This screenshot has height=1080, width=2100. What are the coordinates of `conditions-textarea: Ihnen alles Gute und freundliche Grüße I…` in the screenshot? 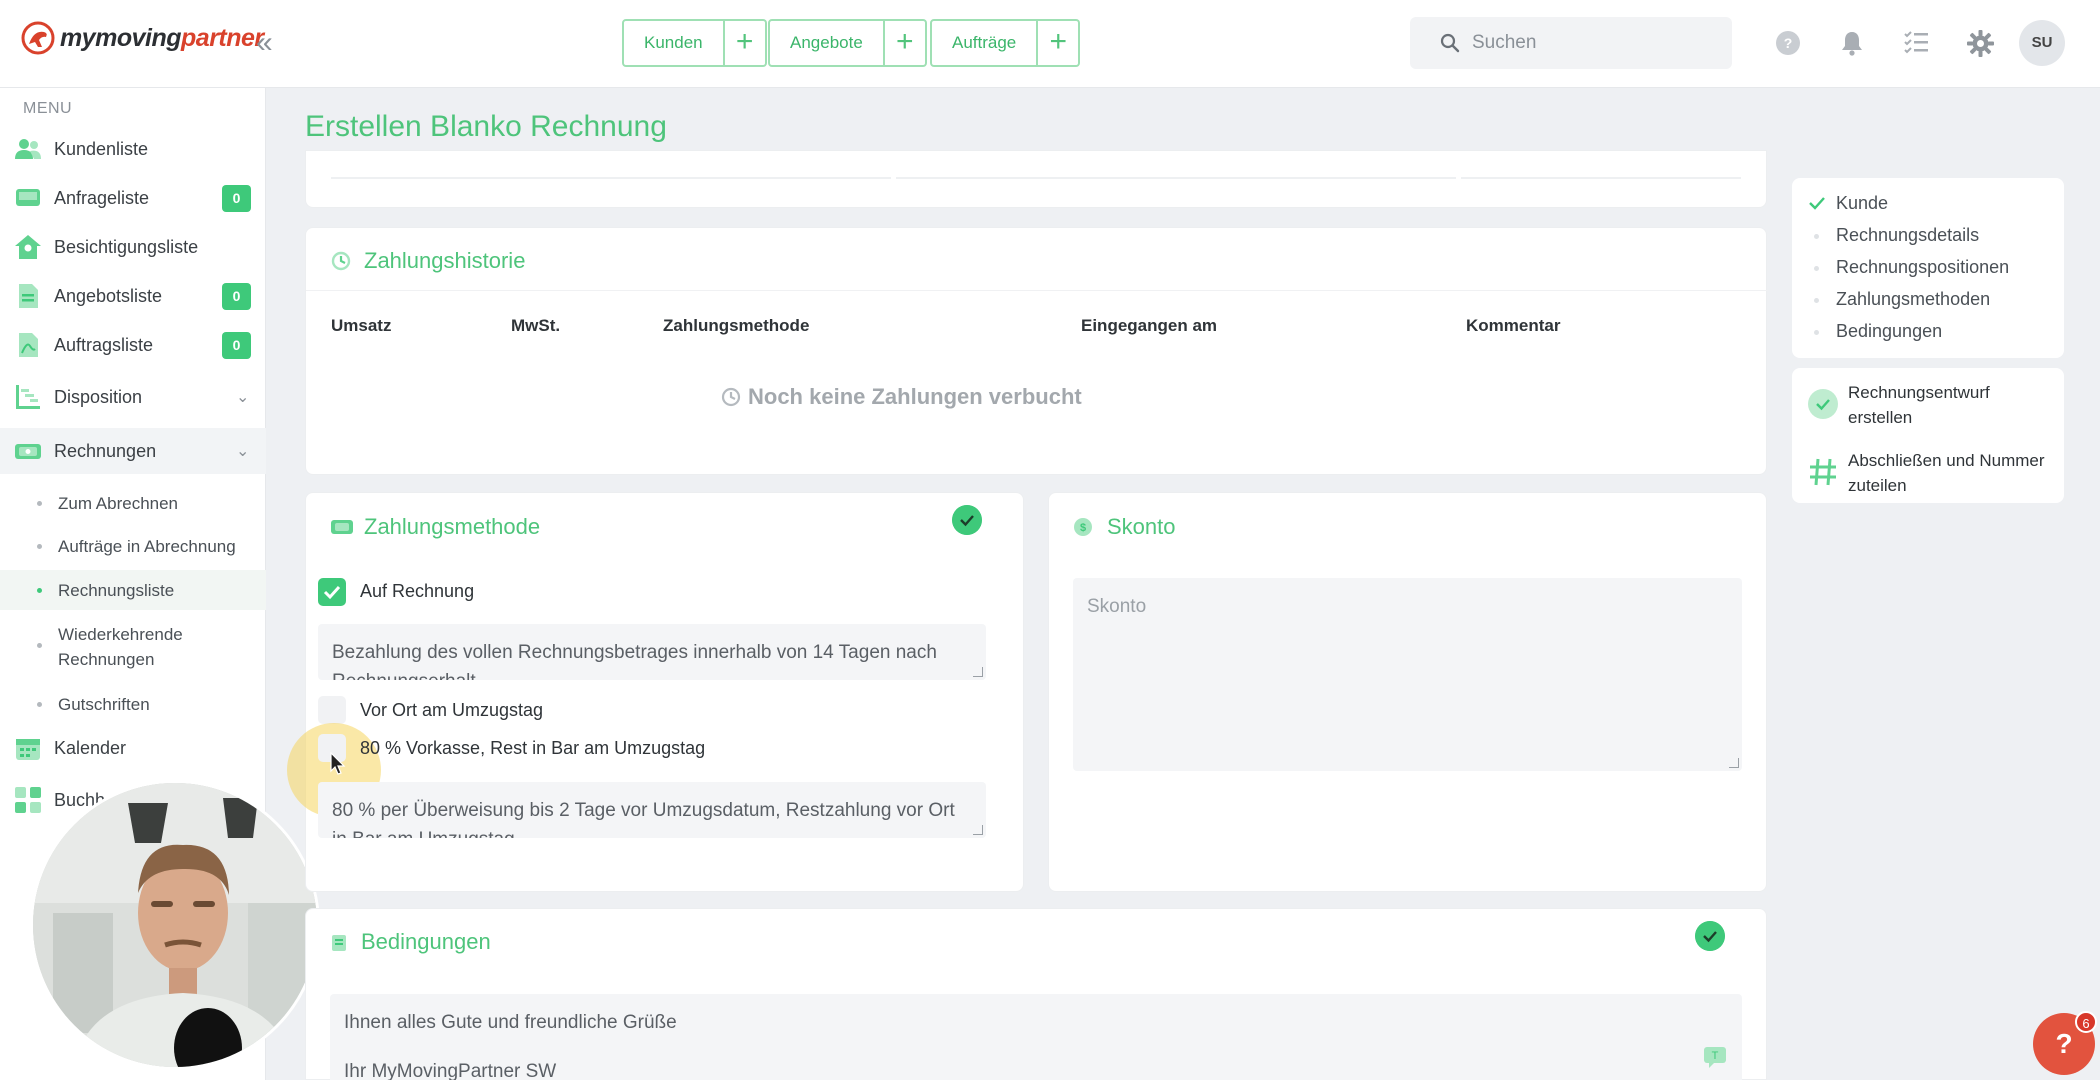 It's located at (1036, 1037).